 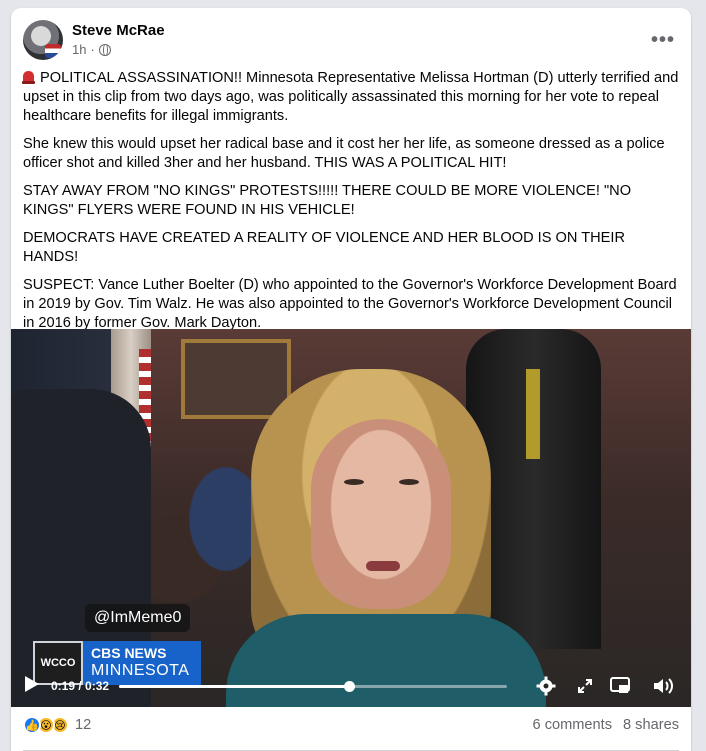 What do you see at coordinates (354, 482) in the screenshot?
I see `video-woman-eye-left` at bounding box center [354, 482].